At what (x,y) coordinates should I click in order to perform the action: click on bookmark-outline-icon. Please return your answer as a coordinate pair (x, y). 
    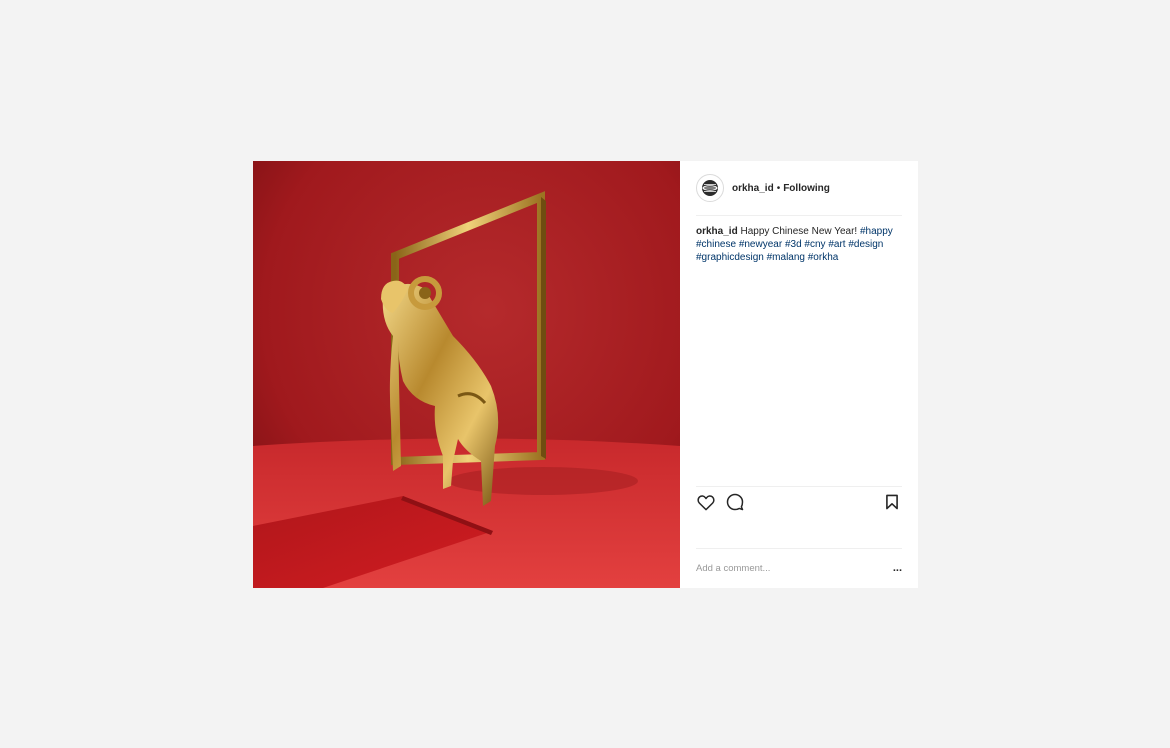
    Looking at the image, I should click on (892, 502).